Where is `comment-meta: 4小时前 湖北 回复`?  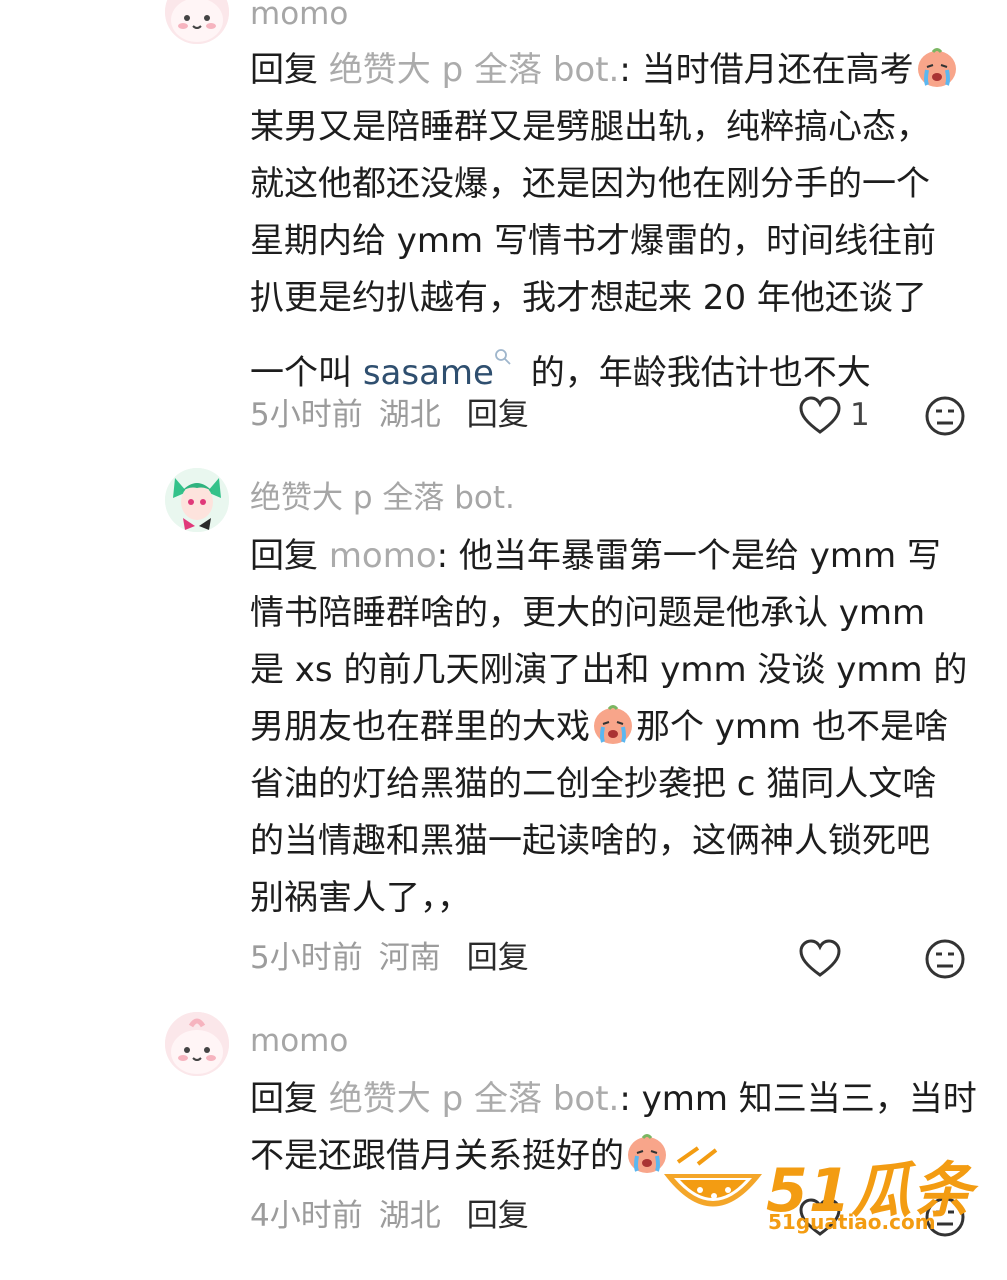 comment-meta: 4小时前 湖北 回复 is located at coordinates (389, 1216).